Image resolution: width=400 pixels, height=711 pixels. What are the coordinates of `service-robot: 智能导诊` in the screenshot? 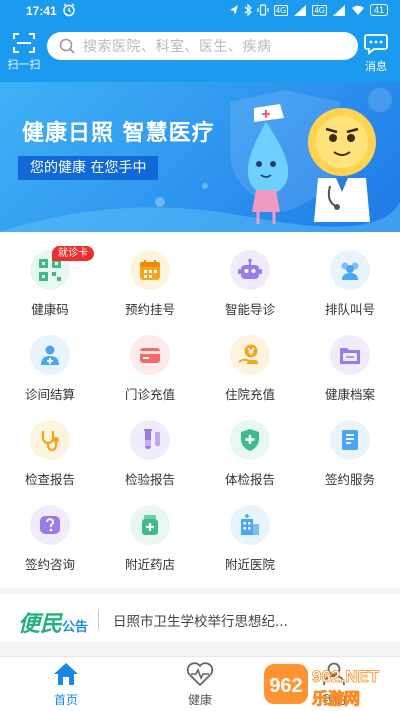 It's located at (250, 282).